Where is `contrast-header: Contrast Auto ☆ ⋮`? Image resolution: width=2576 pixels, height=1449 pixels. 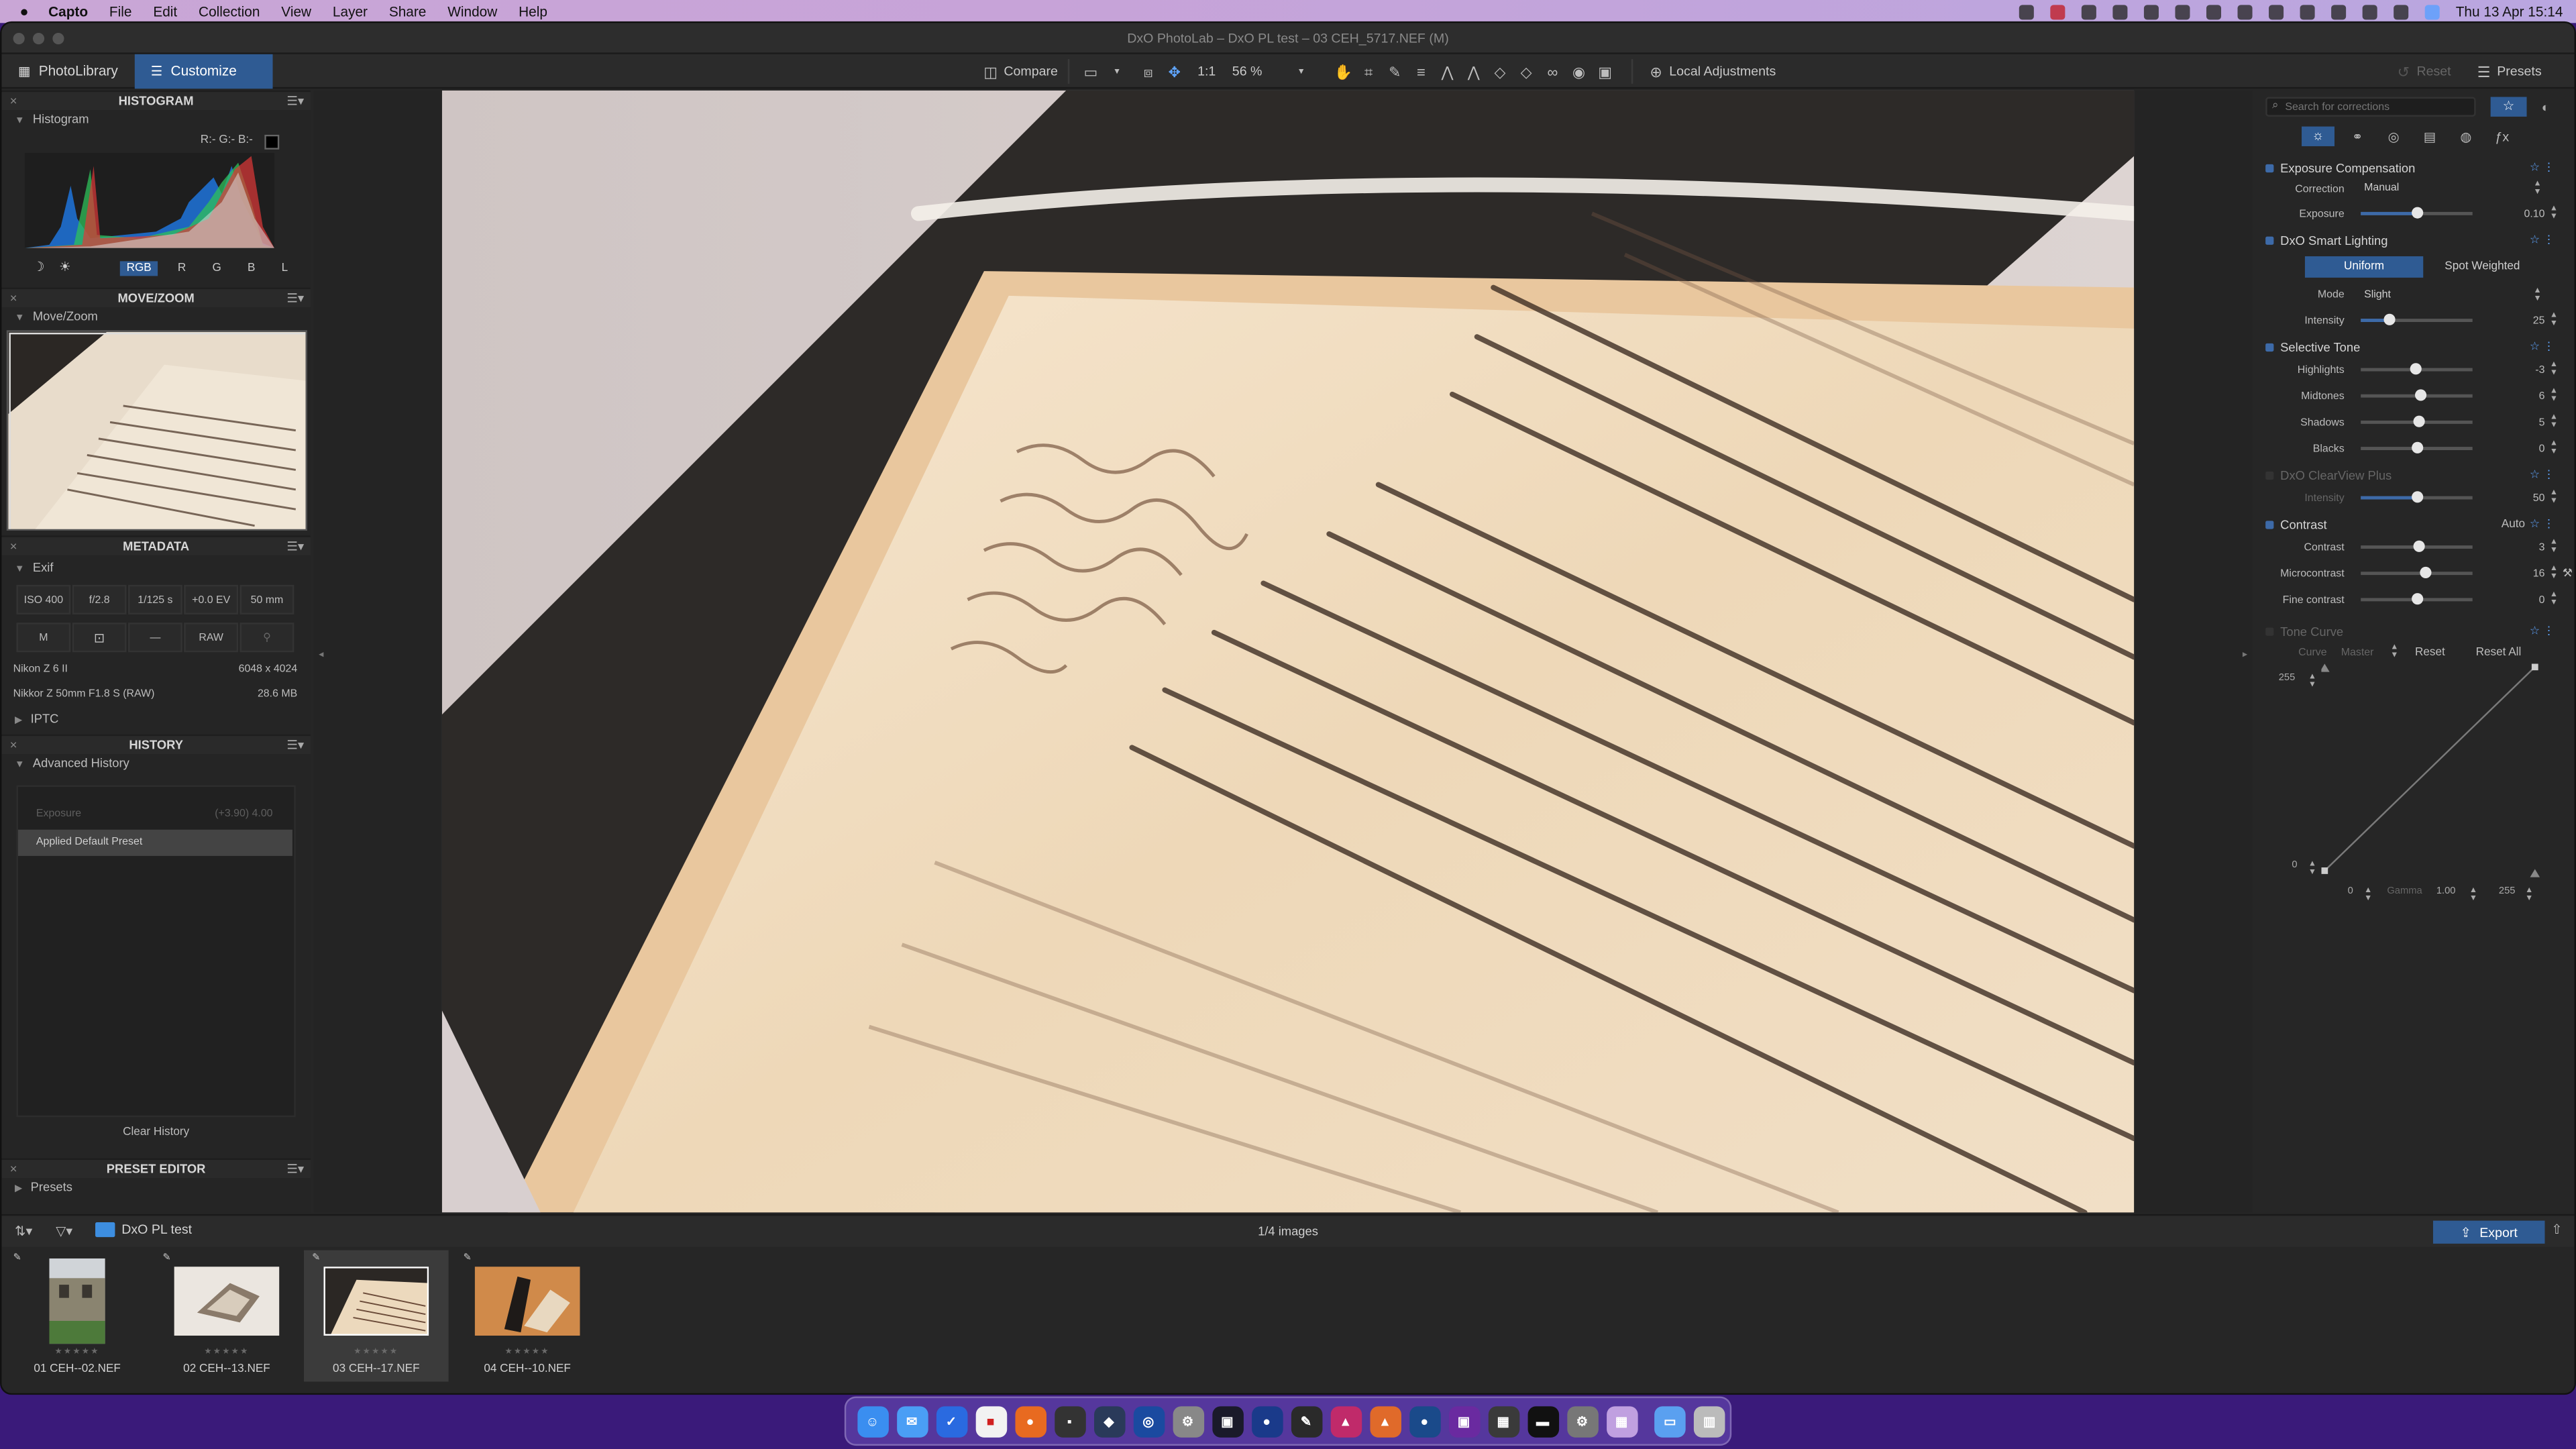
contrast-header: Contrast Auto ☆ ⋮ is located at coordinates (2414, 524).